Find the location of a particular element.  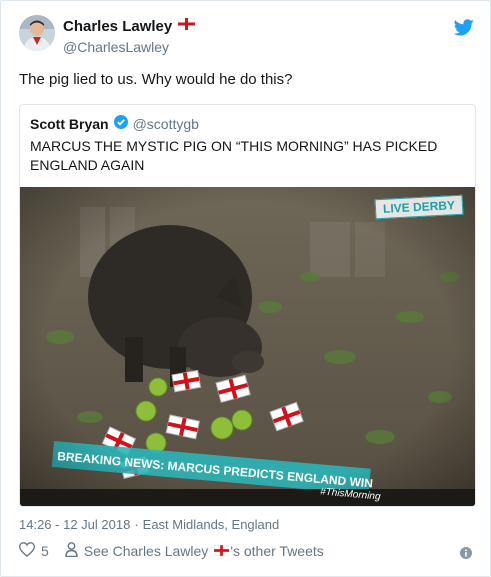

quoted-author-handle: @scottygb is located at coordinates (166, 124).